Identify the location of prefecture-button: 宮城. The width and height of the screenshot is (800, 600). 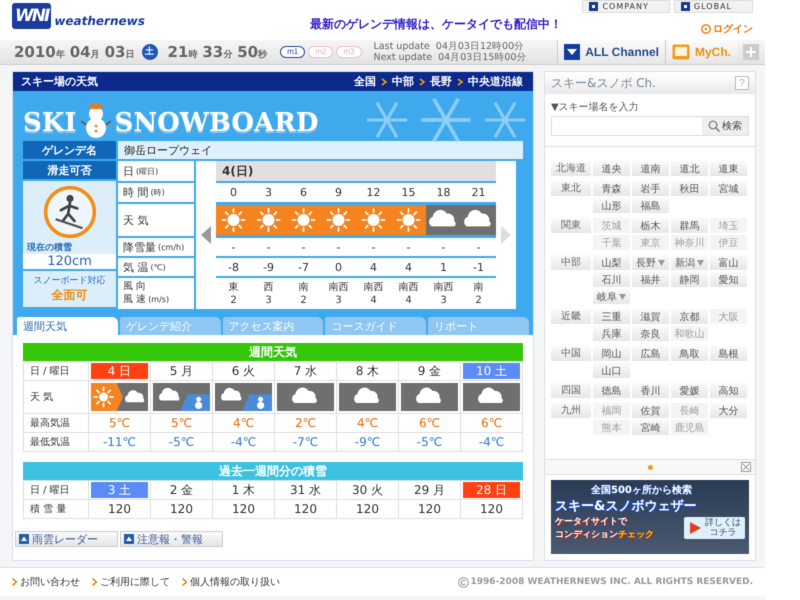
(728, 188).